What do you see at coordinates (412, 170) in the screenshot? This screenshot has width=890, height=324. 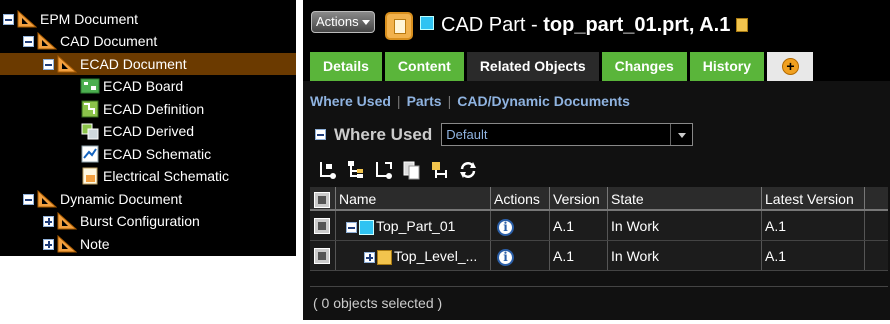 I see `copy-icon` at bounding box center [412, 170].